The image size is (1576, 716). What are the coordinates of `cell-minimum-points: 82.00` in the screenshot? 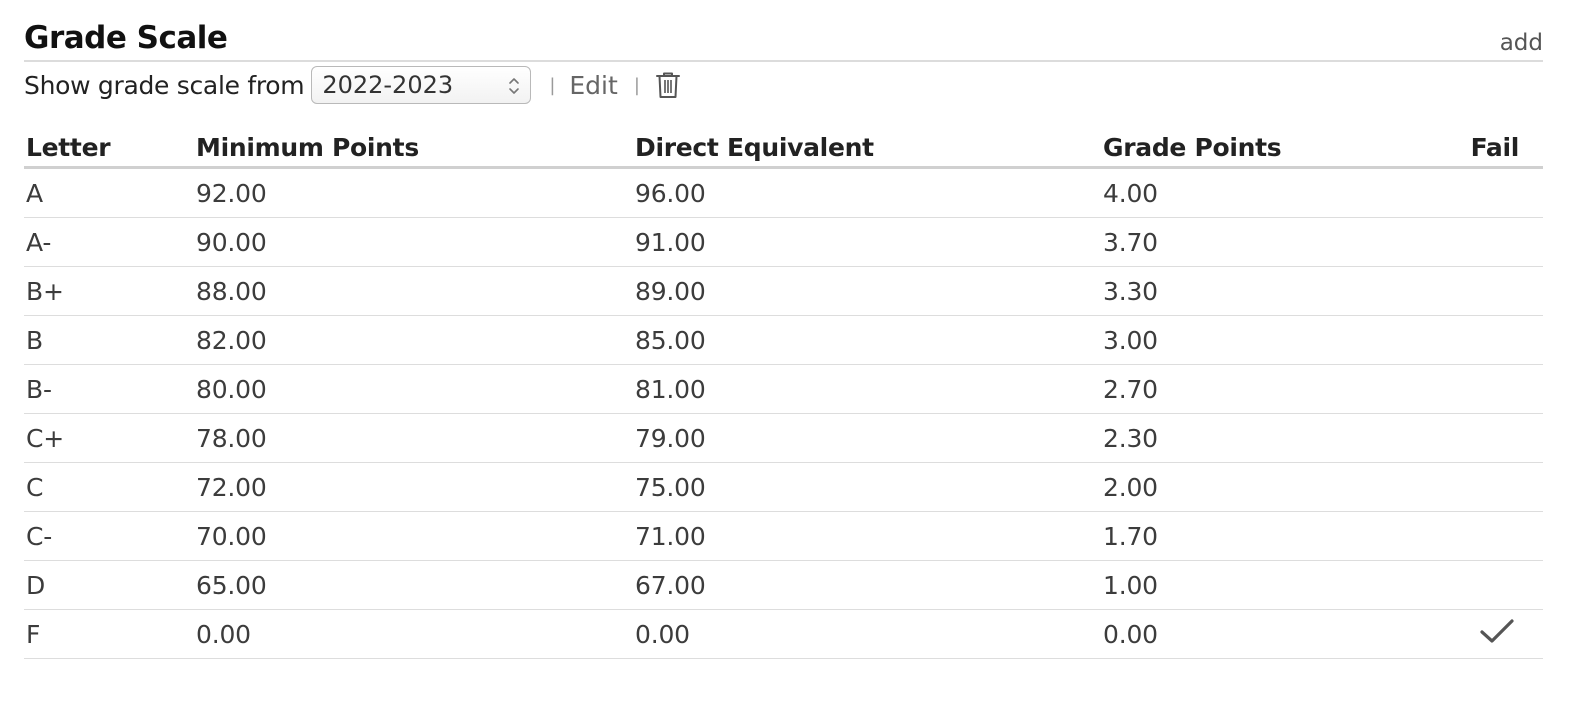 It's located at (413, 340).